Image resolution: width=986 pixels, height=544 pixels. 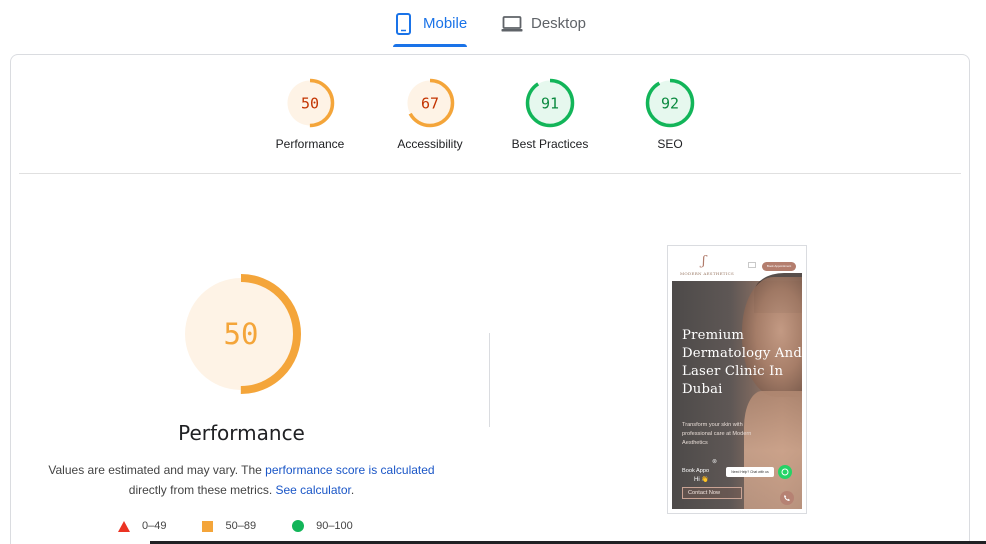 What do you see at coordinates (489, 380) in the screenshot?
I see `vertical-divider` at bounding box center [489, 380].